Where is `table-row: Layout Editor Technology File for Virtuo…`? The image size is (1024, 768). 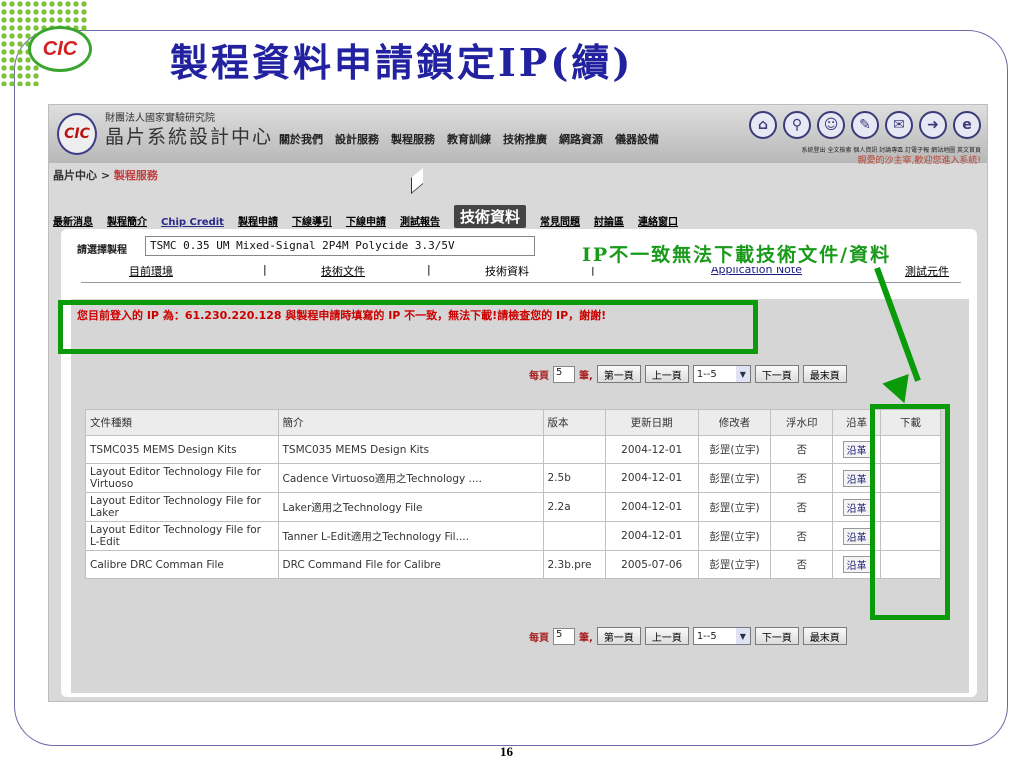
table-row: Layout Editor Technology File for Virtuo… is located at coordinates (513, 478).